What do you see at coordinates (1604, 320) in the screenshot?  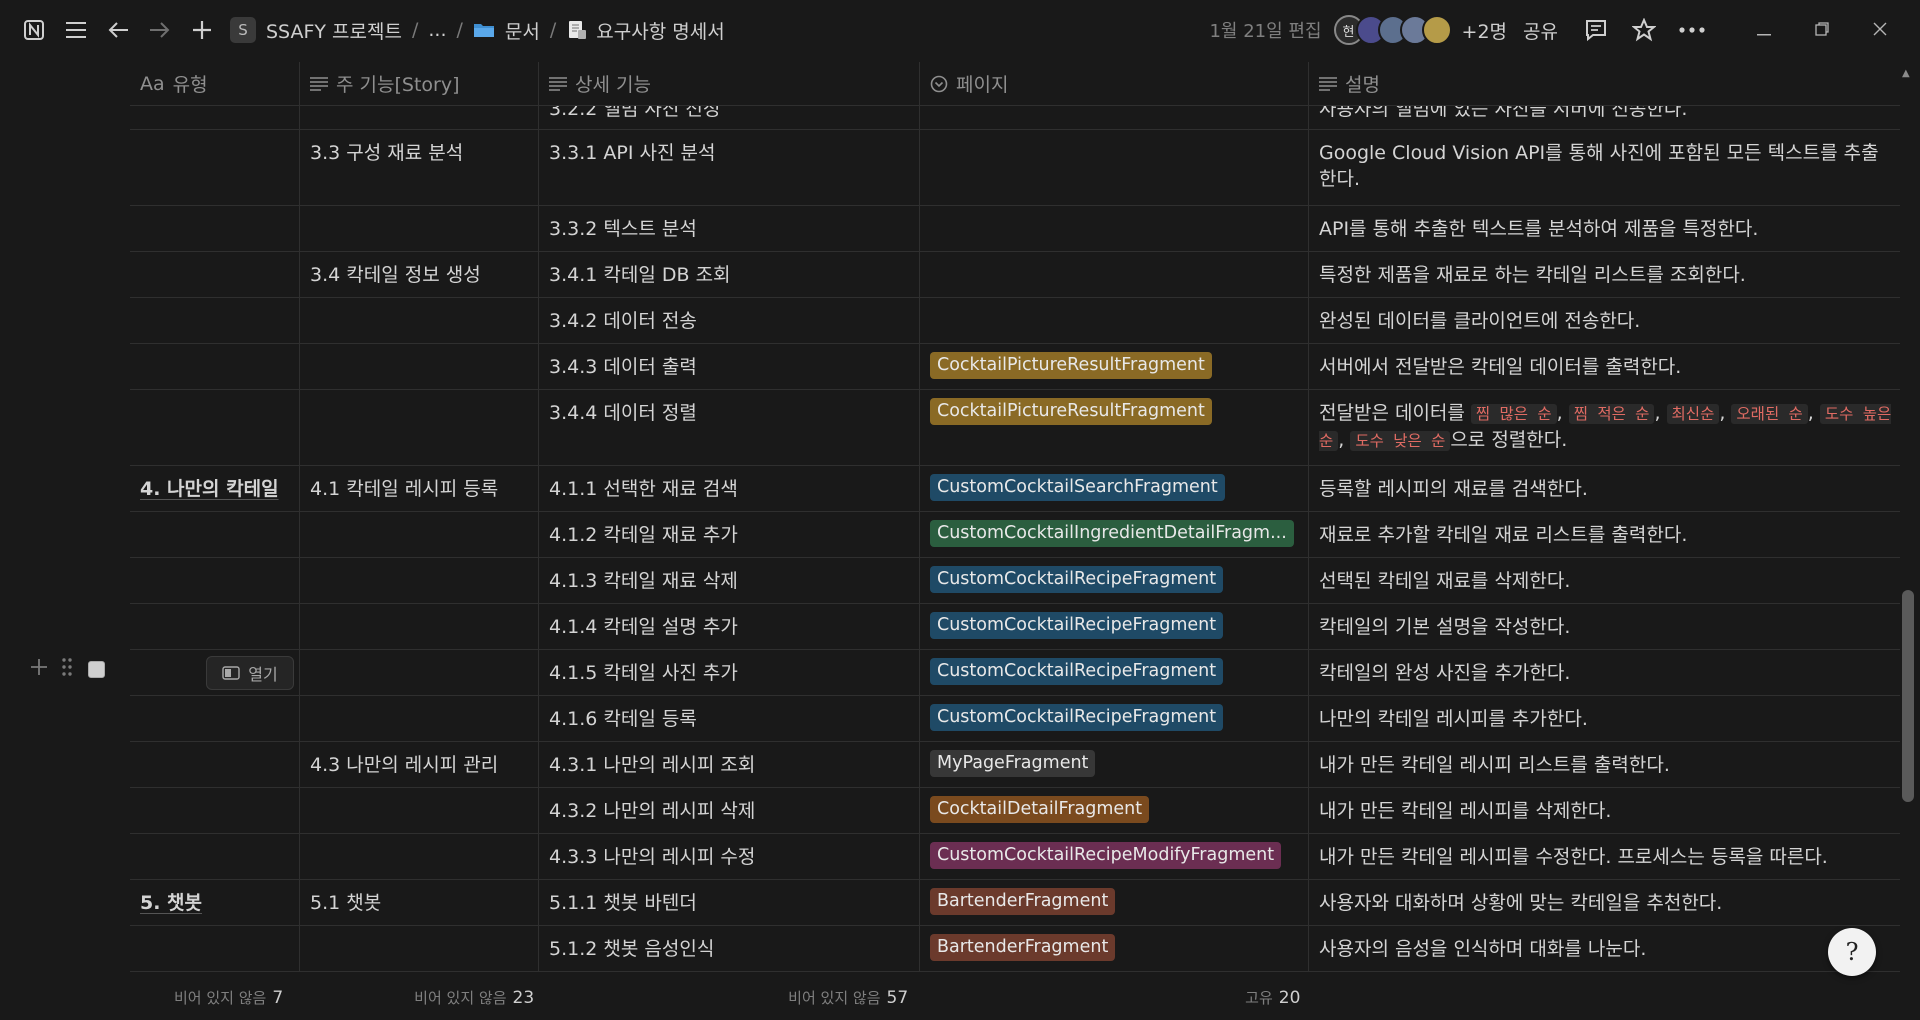 I see `cell-description: 완성된 데이터를 클라이언트에 전송한다.` at bounding box center [1604, 320].